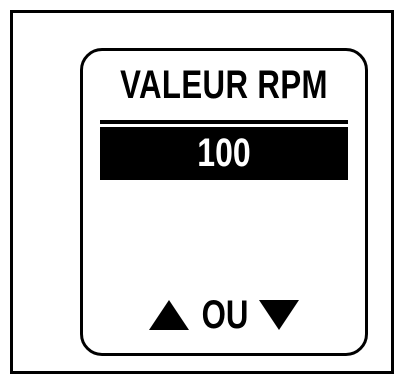 The width and height of the screenshot is (407, 385). I want to click on title-divider, so click(224, 122).